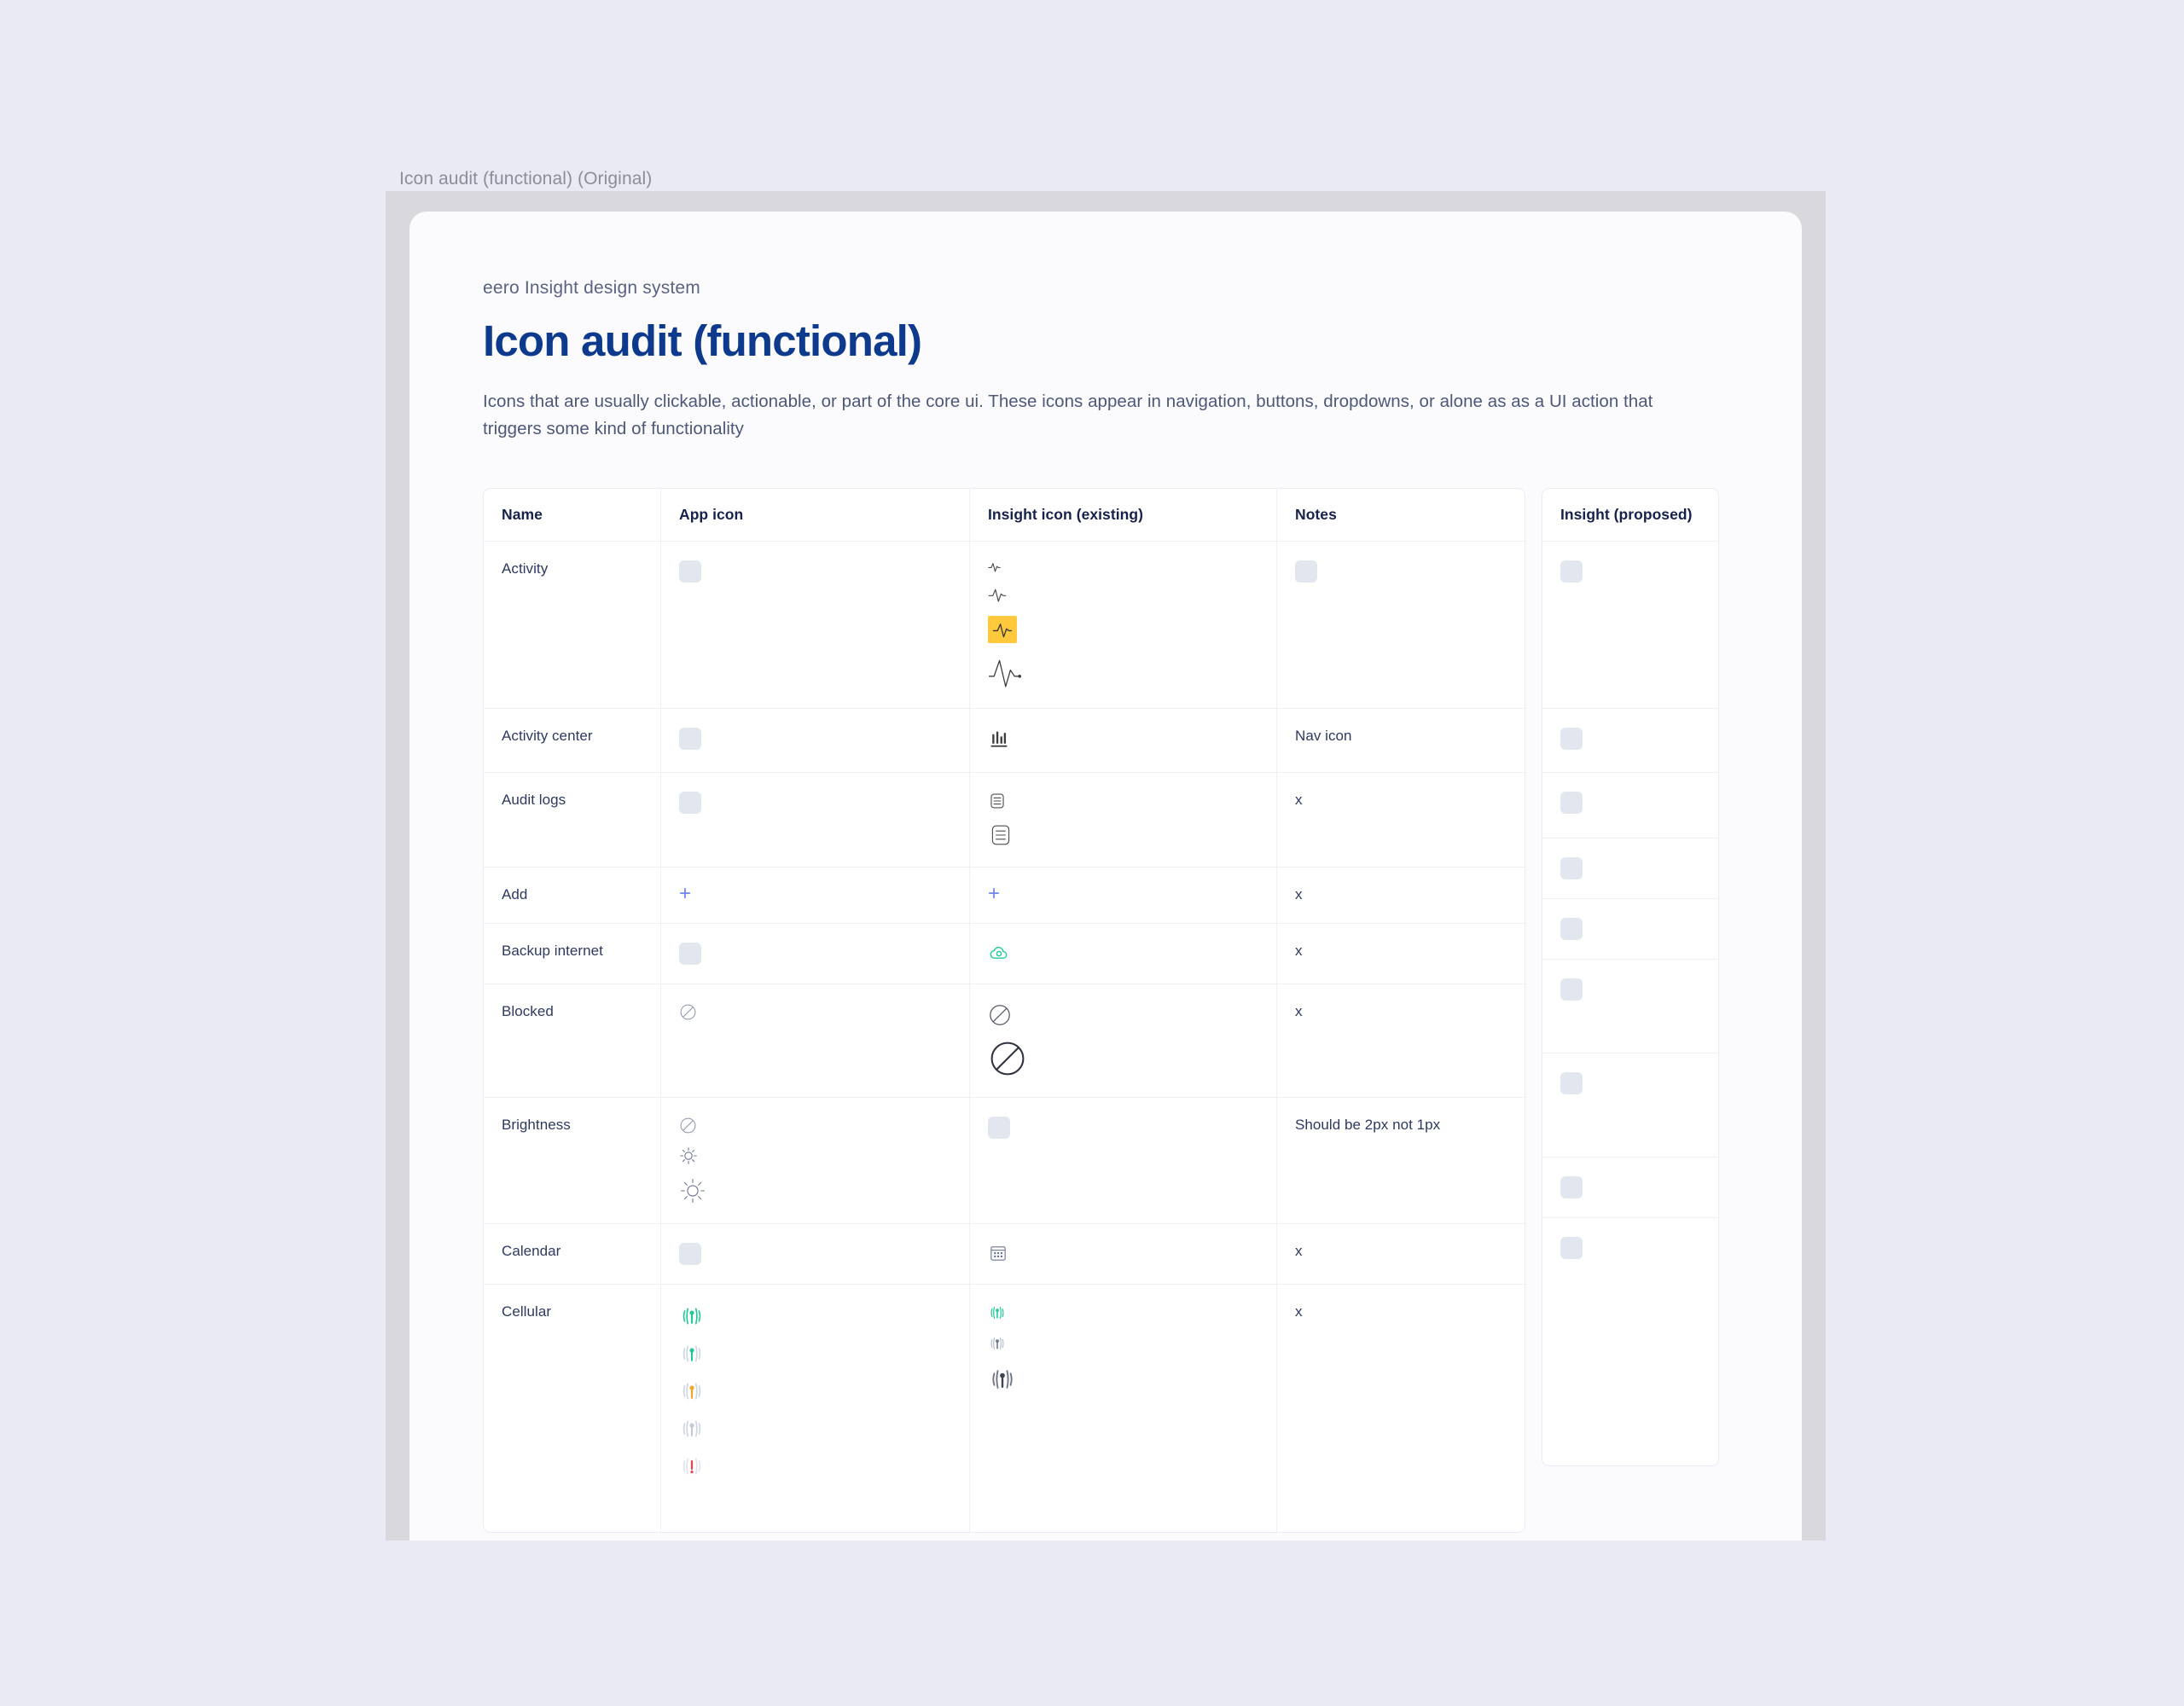  Describe the element at coordinates (998, 1253) in the screenshot. I see `calendar-icon-icon` at that location.